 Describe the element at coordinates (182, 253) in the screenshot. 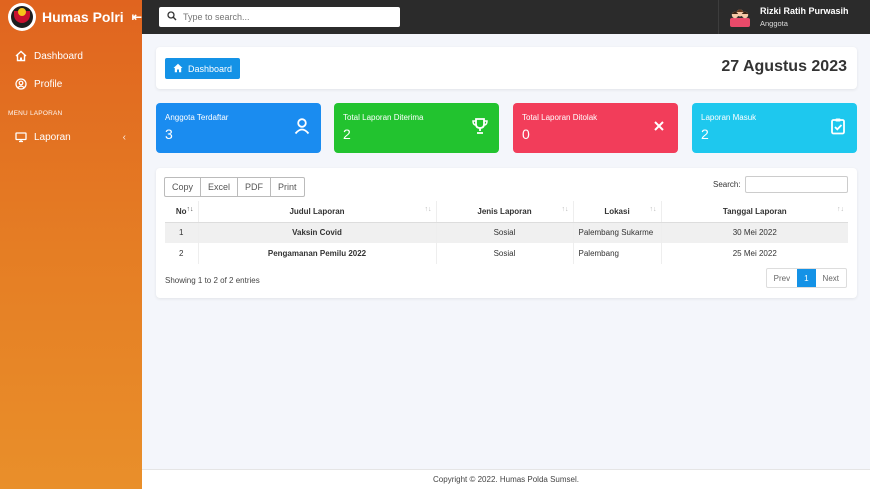

I see `cell-no: 2` at that location.